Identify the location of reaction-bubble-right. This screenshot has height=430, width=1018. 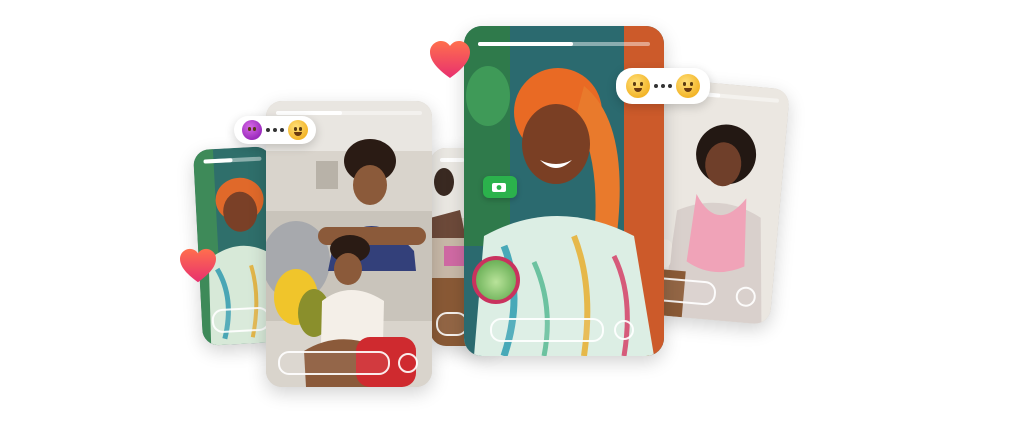
(663, 86).